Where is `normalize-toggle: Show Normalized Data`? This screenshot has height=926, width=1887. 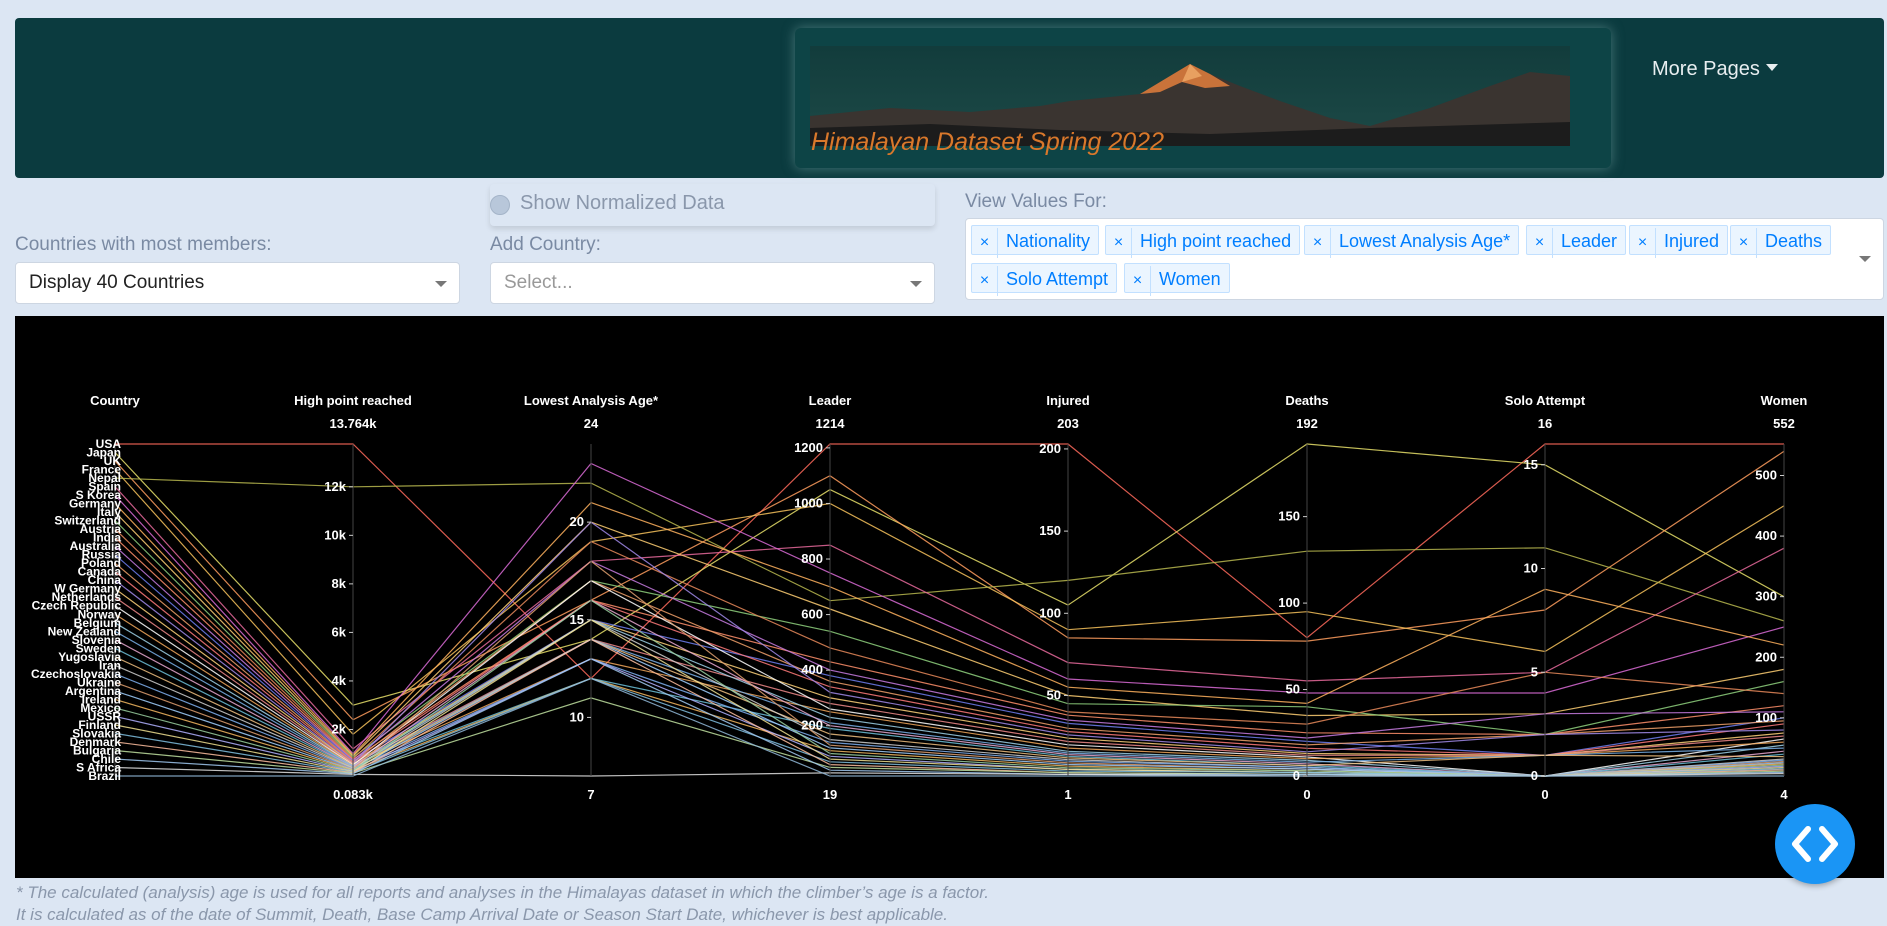
normalize-toggle: Show Normalized Data is located at coordinates (712, 205).